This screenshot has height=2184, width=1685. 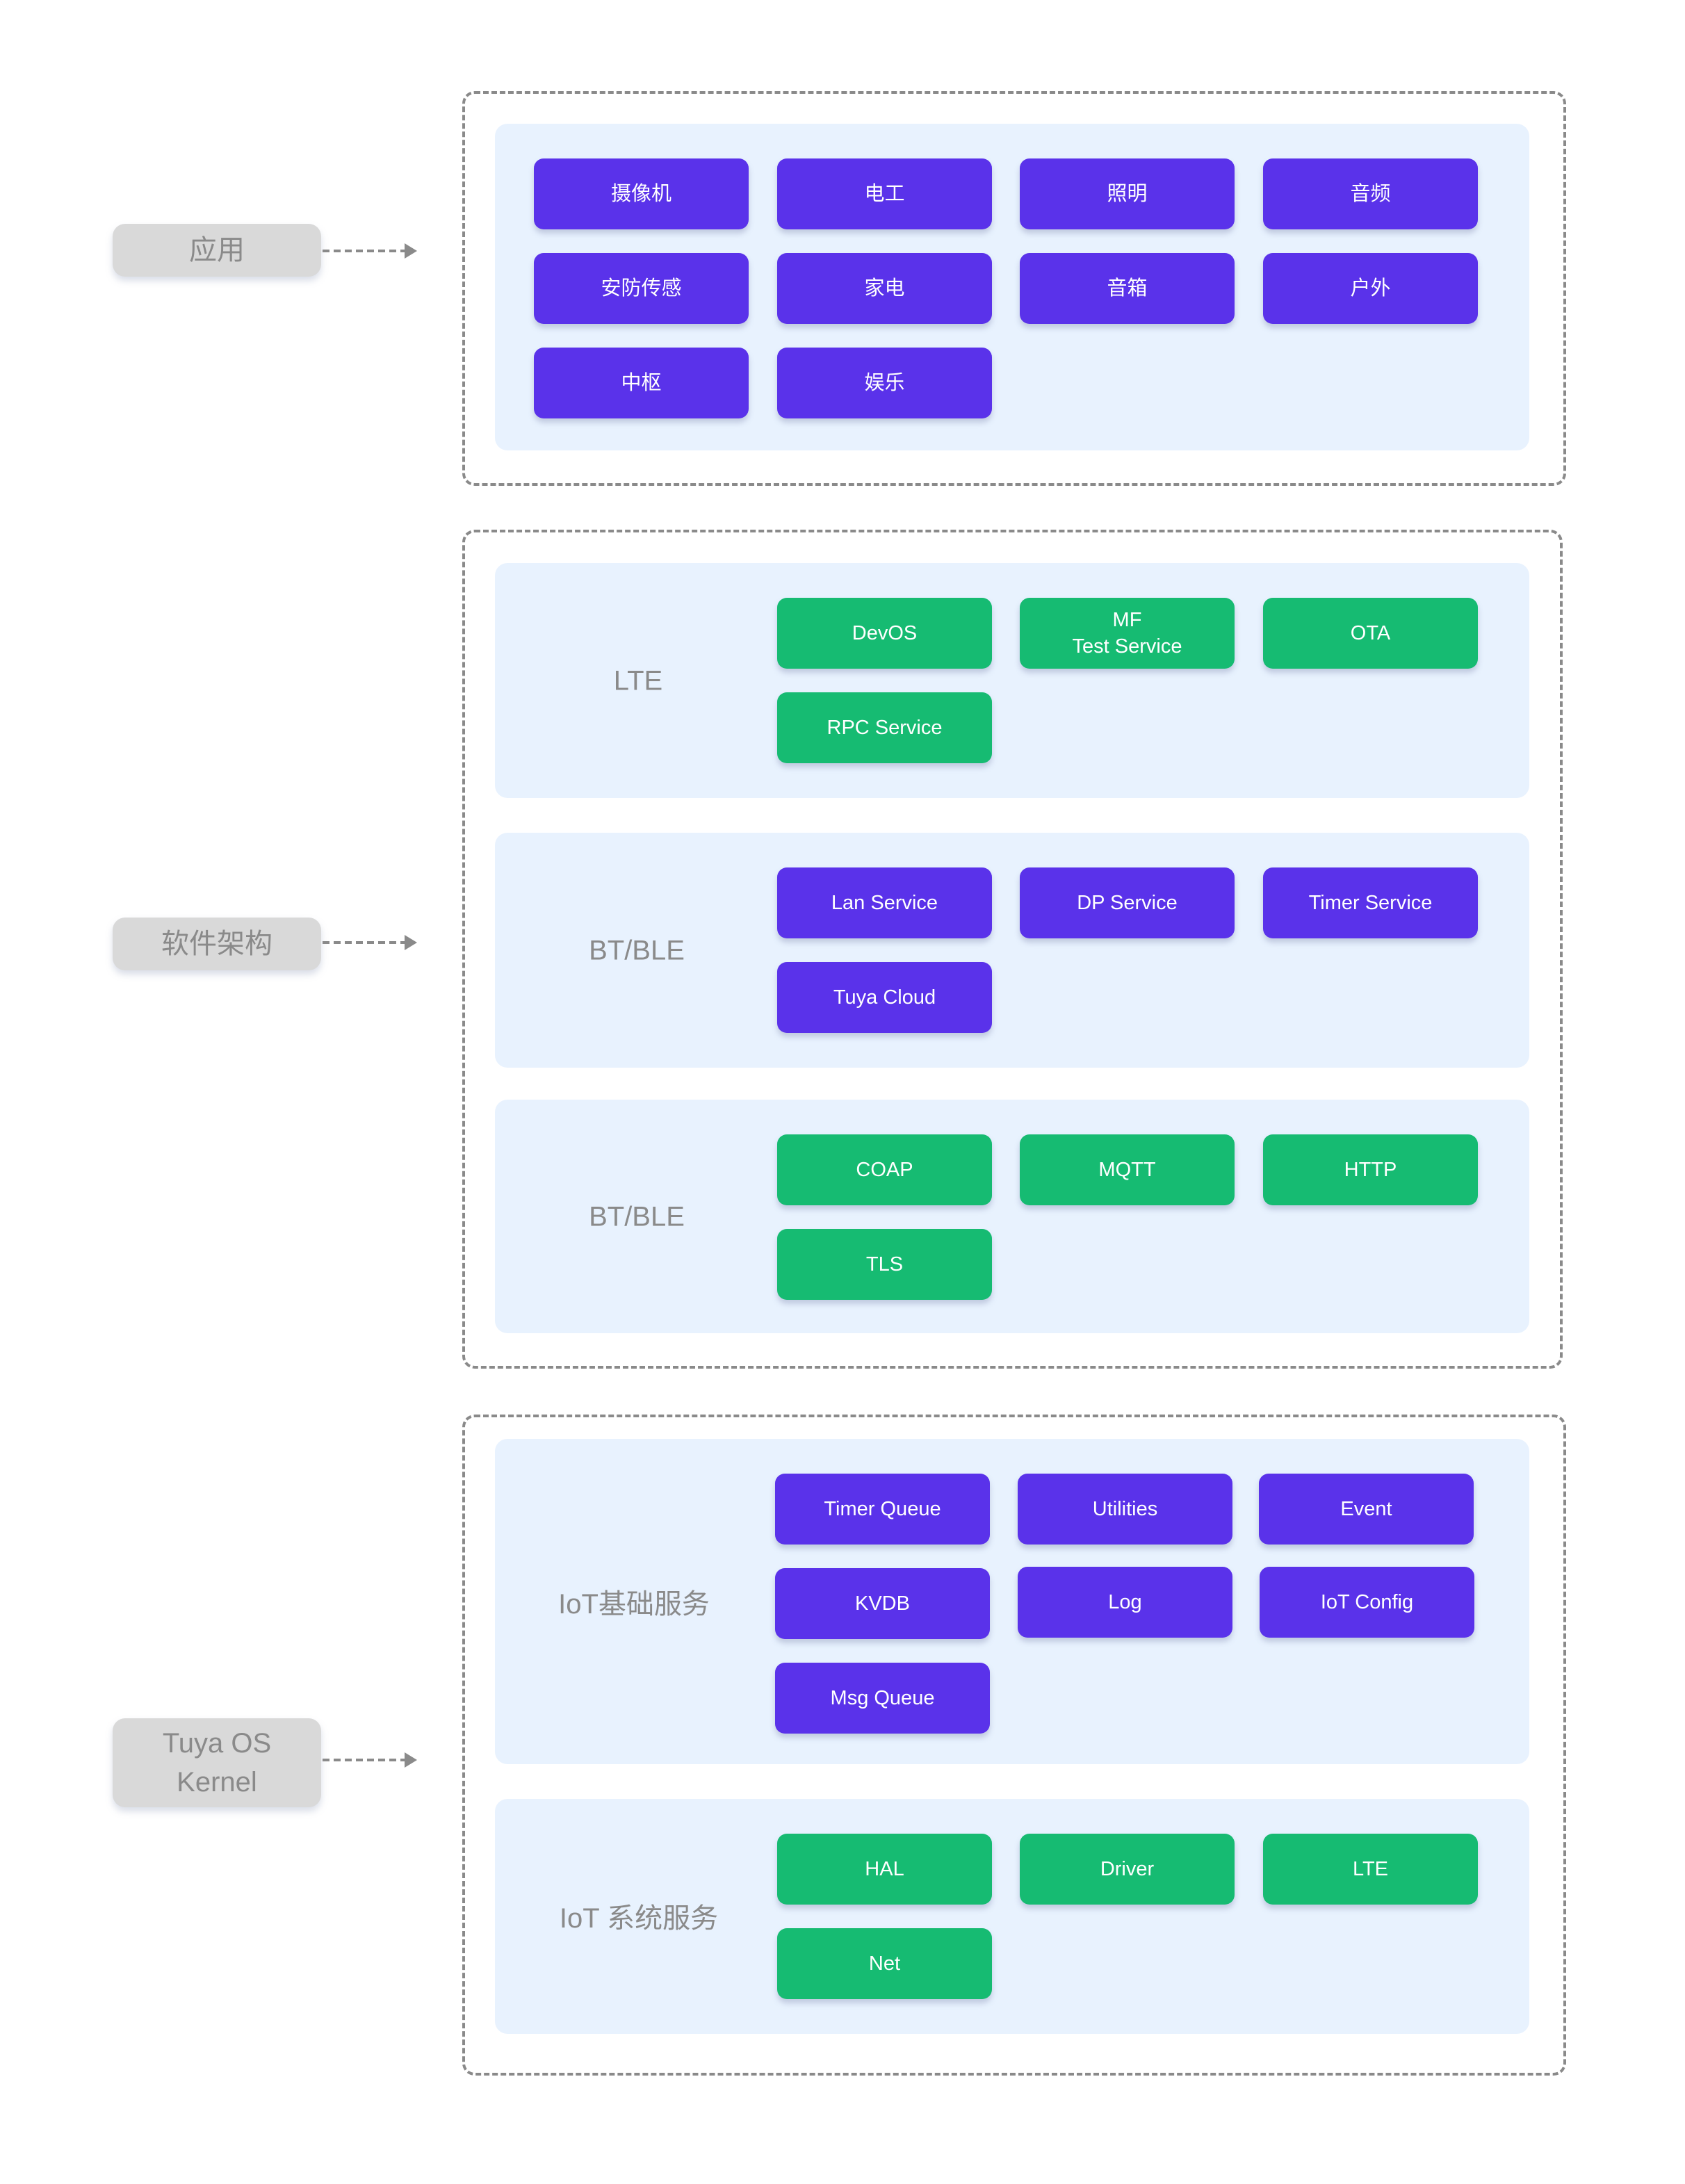 I want to click on module-coap: COAP, so click(x=884, y=1169).